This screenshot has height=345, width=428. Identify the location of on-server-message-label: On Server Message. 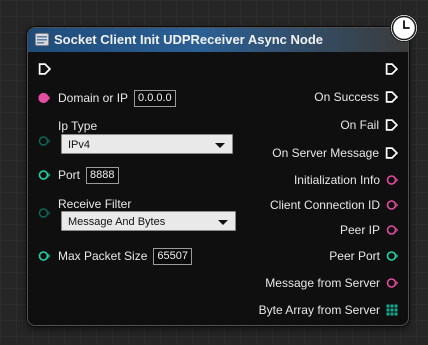
(325, 153).